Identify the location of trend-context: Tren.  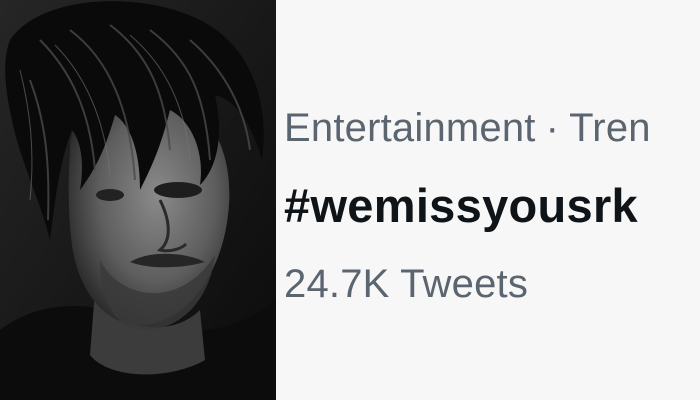
(610, 128).